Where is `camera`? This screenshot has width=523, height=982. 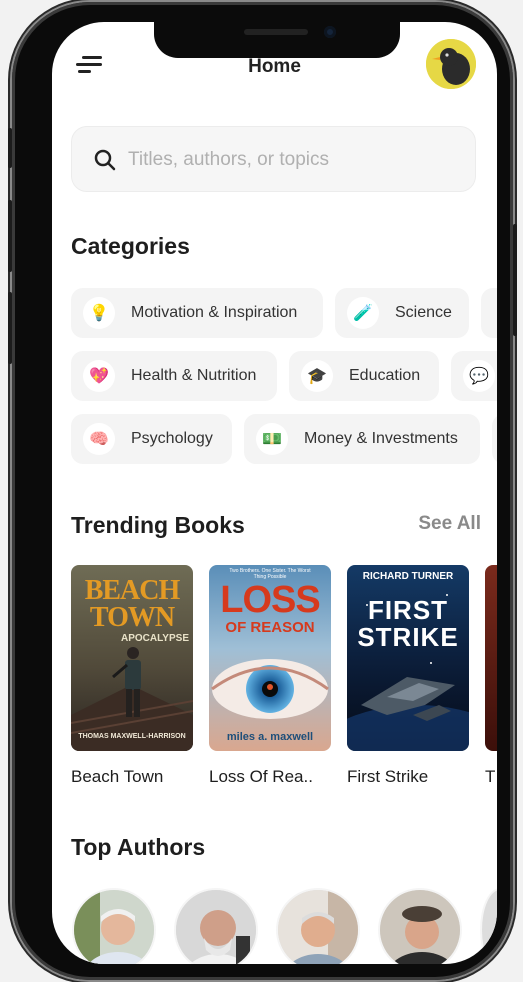
camera is located at coordinates (330, 32).